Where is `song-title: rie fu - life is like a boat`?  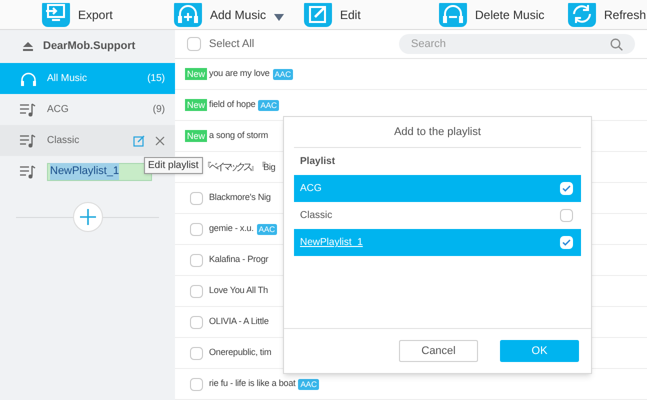 song-title: rie fu - life is like a boat is located at coordinates (252, 383).